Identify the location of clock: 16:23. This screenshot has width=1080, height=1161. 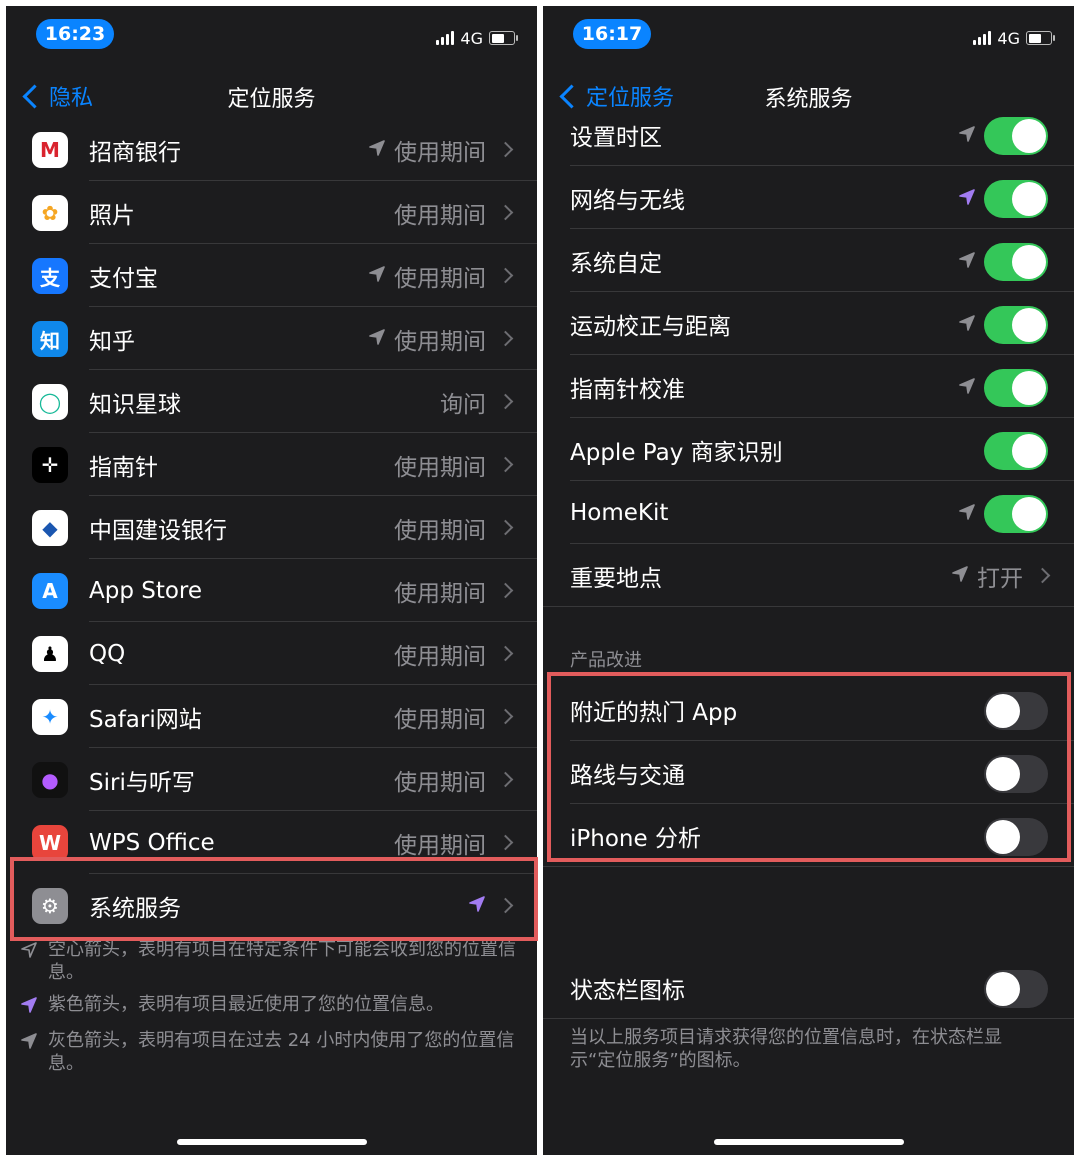
(75, 34).